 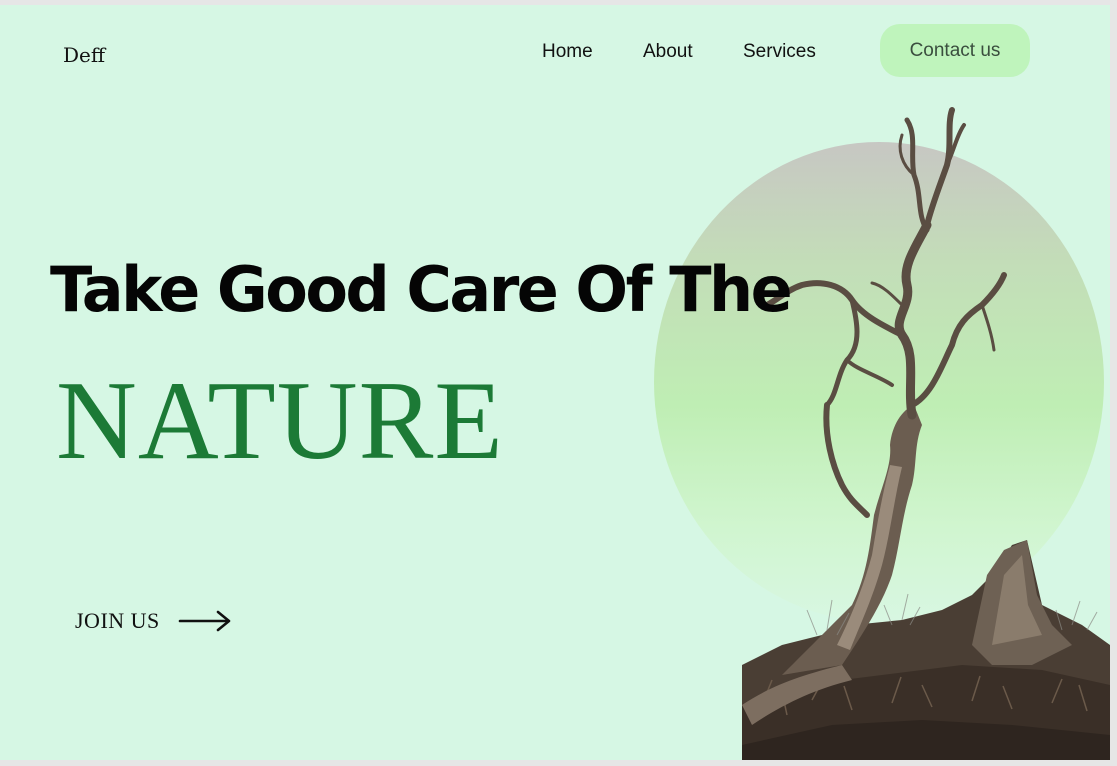 What do you see at coordinates (1113, 383) in the screenshot?
I see `window-edge` at bounding box center [1113, 383].